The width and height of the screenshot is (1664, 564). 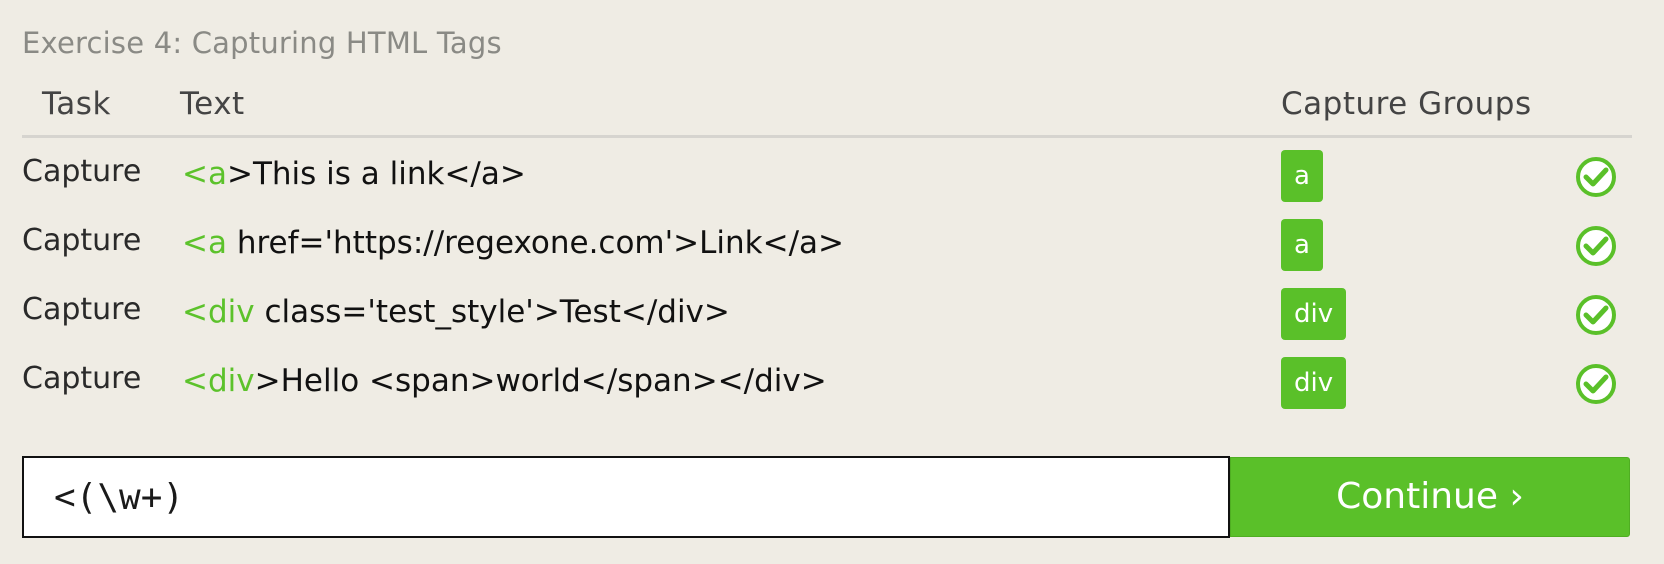 I want to click on task-text: <div class='test_style'>Test</div>, so click(x=456, y=312).